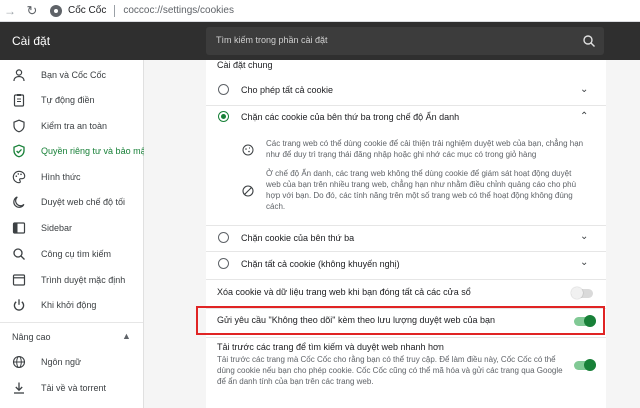  I want to click on address-bar: → ↻ Cốc Cốc coccoc://settings/cookies, so click(320, 11).